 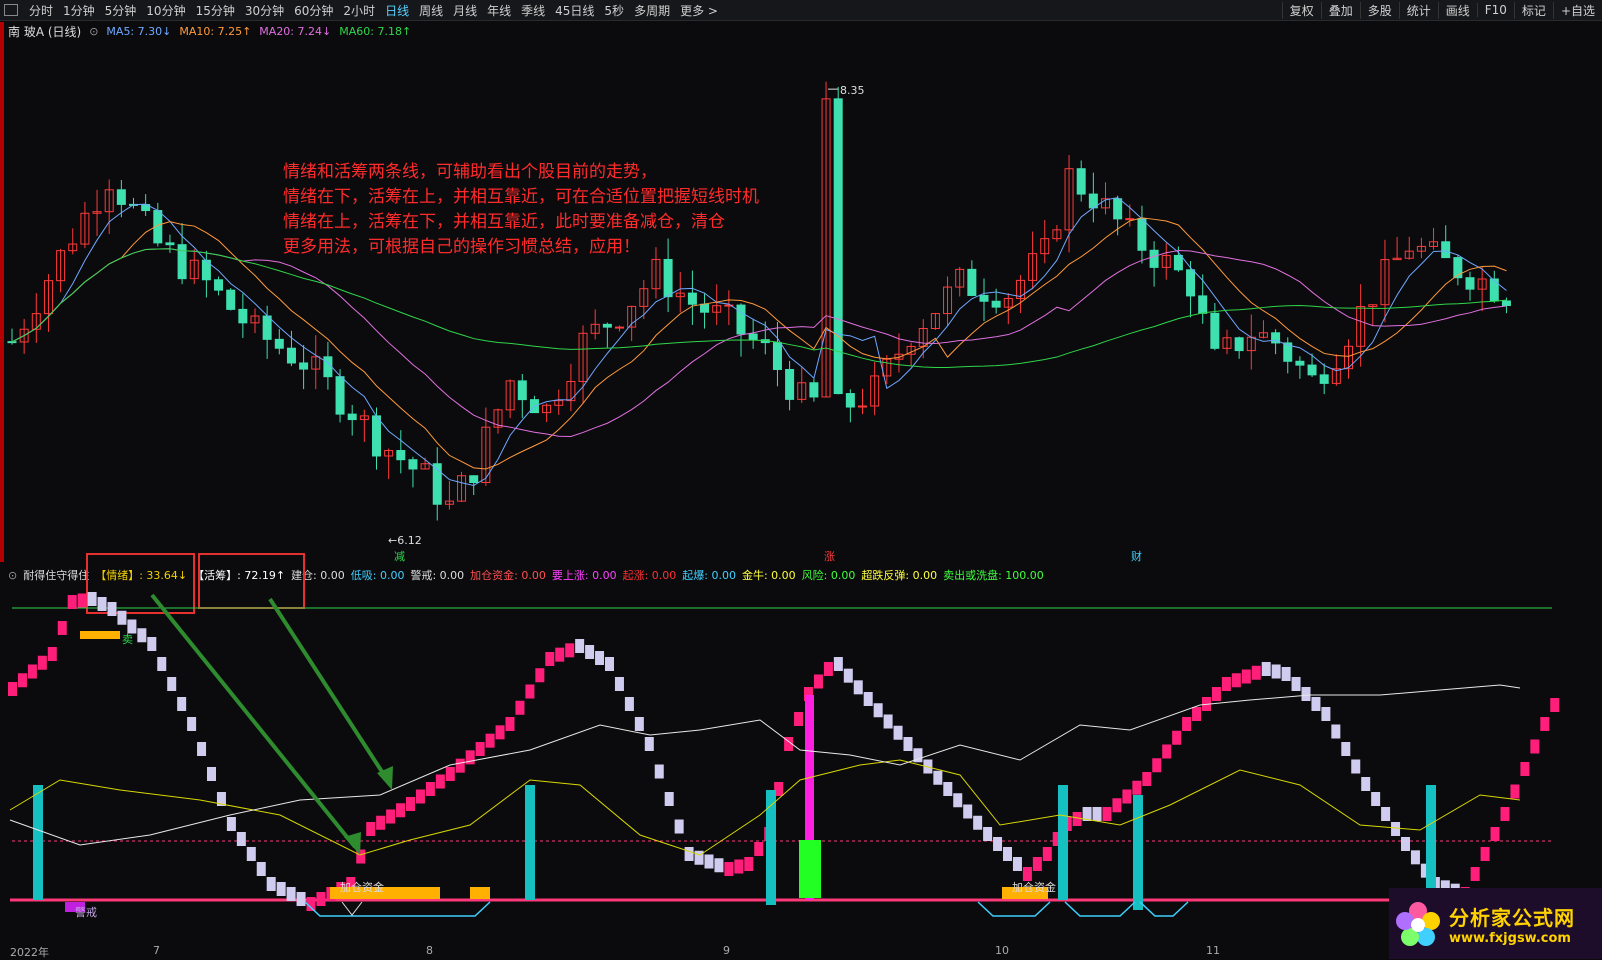 I want to click on period-tab: 季线, so click(x=533, y=10).